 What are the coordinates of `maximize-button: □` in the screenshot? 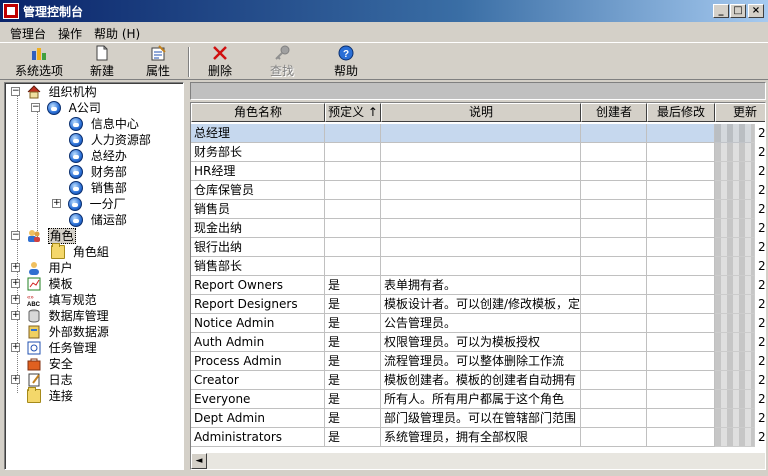 It's located at (738, 11).